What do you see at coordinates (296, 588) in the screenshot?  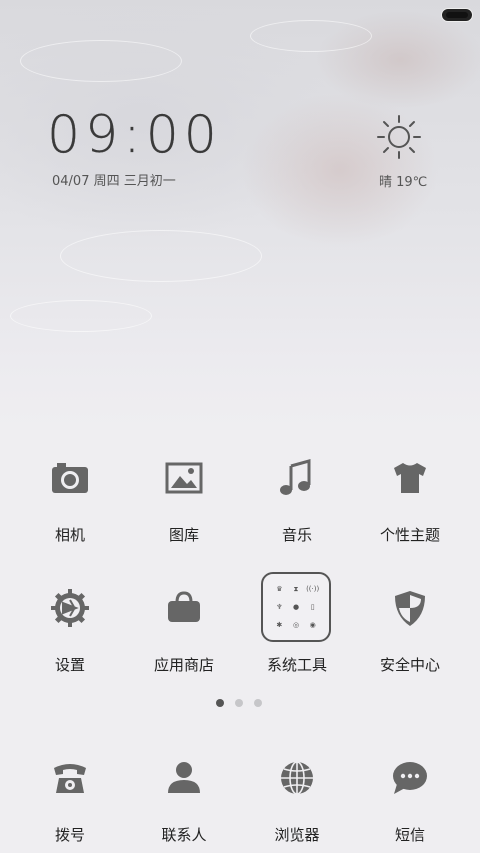 I see `folder-mini-icon: ⧗` at bounding box center [296, 588].